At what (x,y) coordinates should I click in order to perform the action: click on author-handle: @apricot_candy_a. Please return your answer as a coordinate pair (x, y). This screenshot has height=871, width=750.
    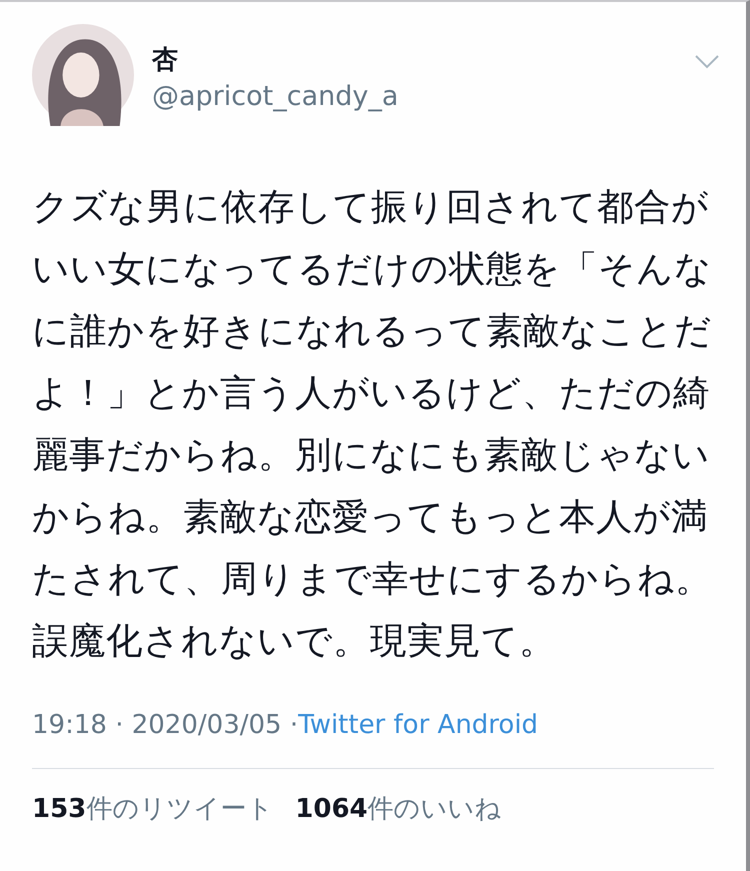
    Looking at the image, I should click on (276, 96).